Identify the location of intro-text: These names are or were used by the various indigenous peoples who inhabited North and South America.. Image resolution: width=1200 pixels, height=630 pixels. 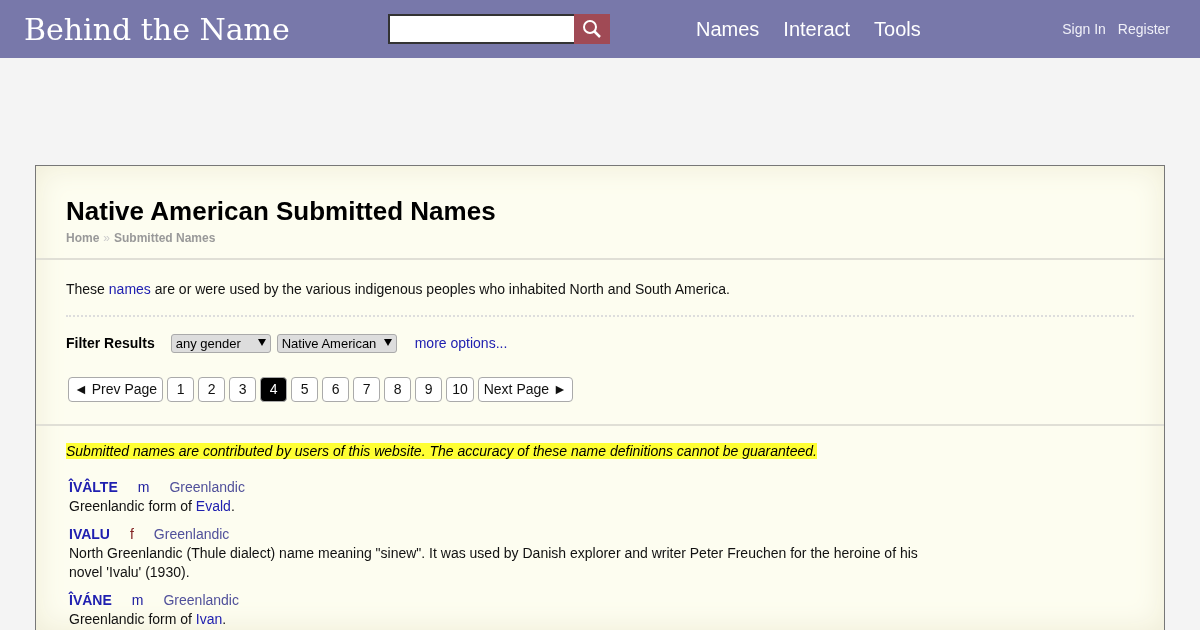
(398, 289).